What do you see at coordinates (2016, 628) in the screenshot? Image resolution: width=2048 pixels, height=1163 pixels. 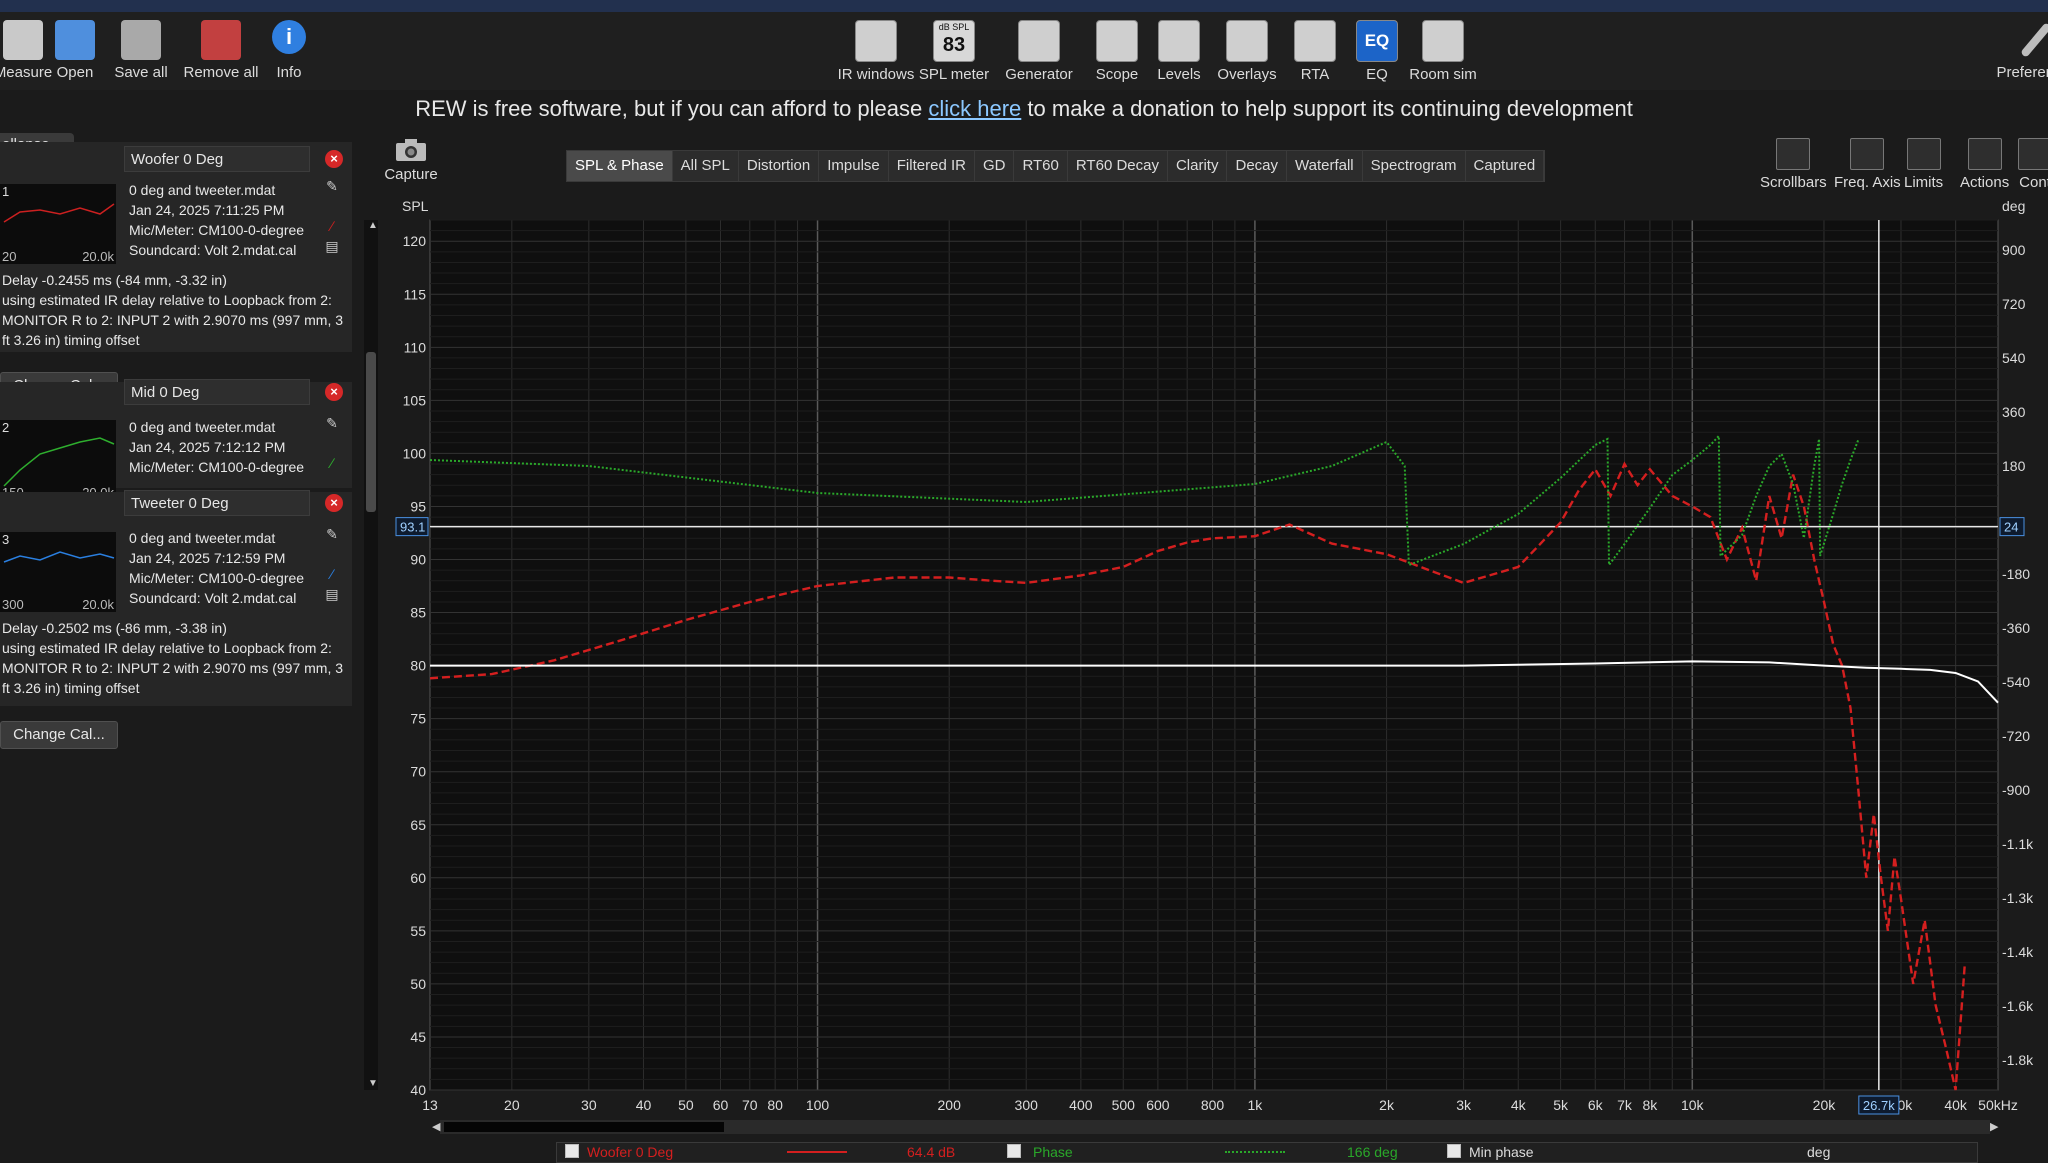 I see `y2-tick-label: -360` at bounding box center [2016, 628].